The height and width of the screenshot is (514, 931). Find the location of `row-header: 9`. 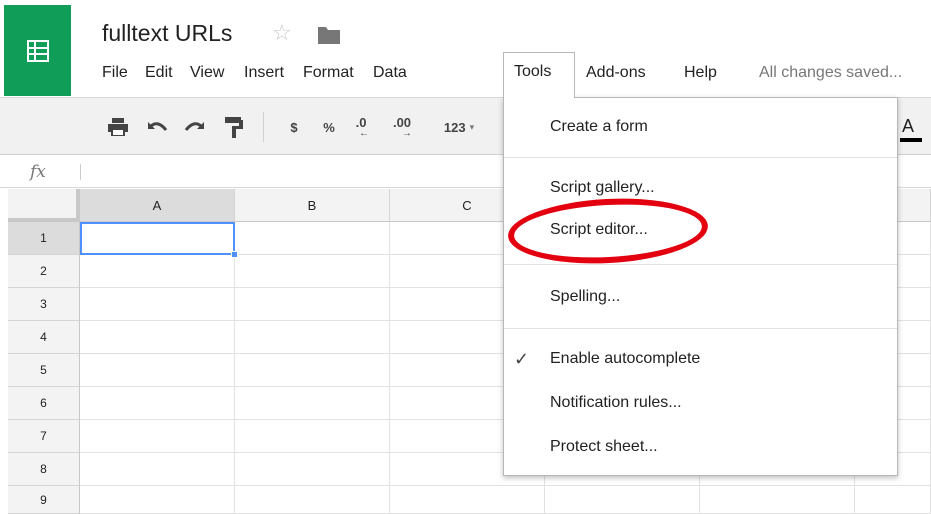

row-header: 9 is located at coordinates (44, 500).